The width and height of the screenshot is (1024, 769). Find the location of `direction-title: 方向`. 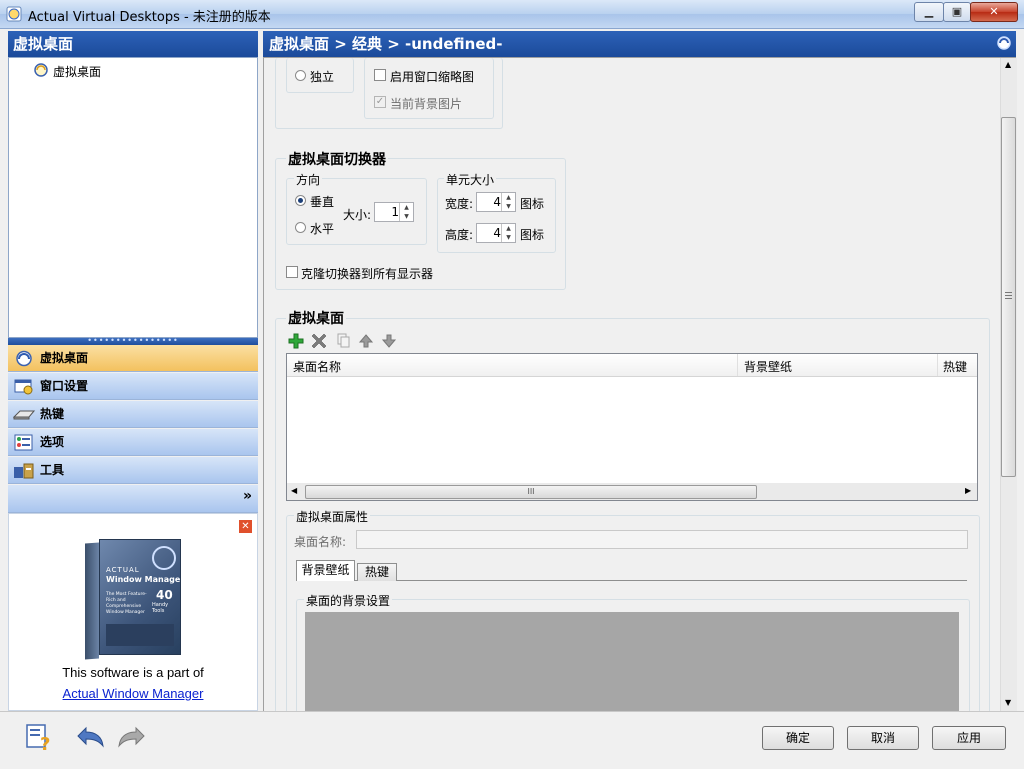

direction-title: 方向 is located at coordinates (308, 179).